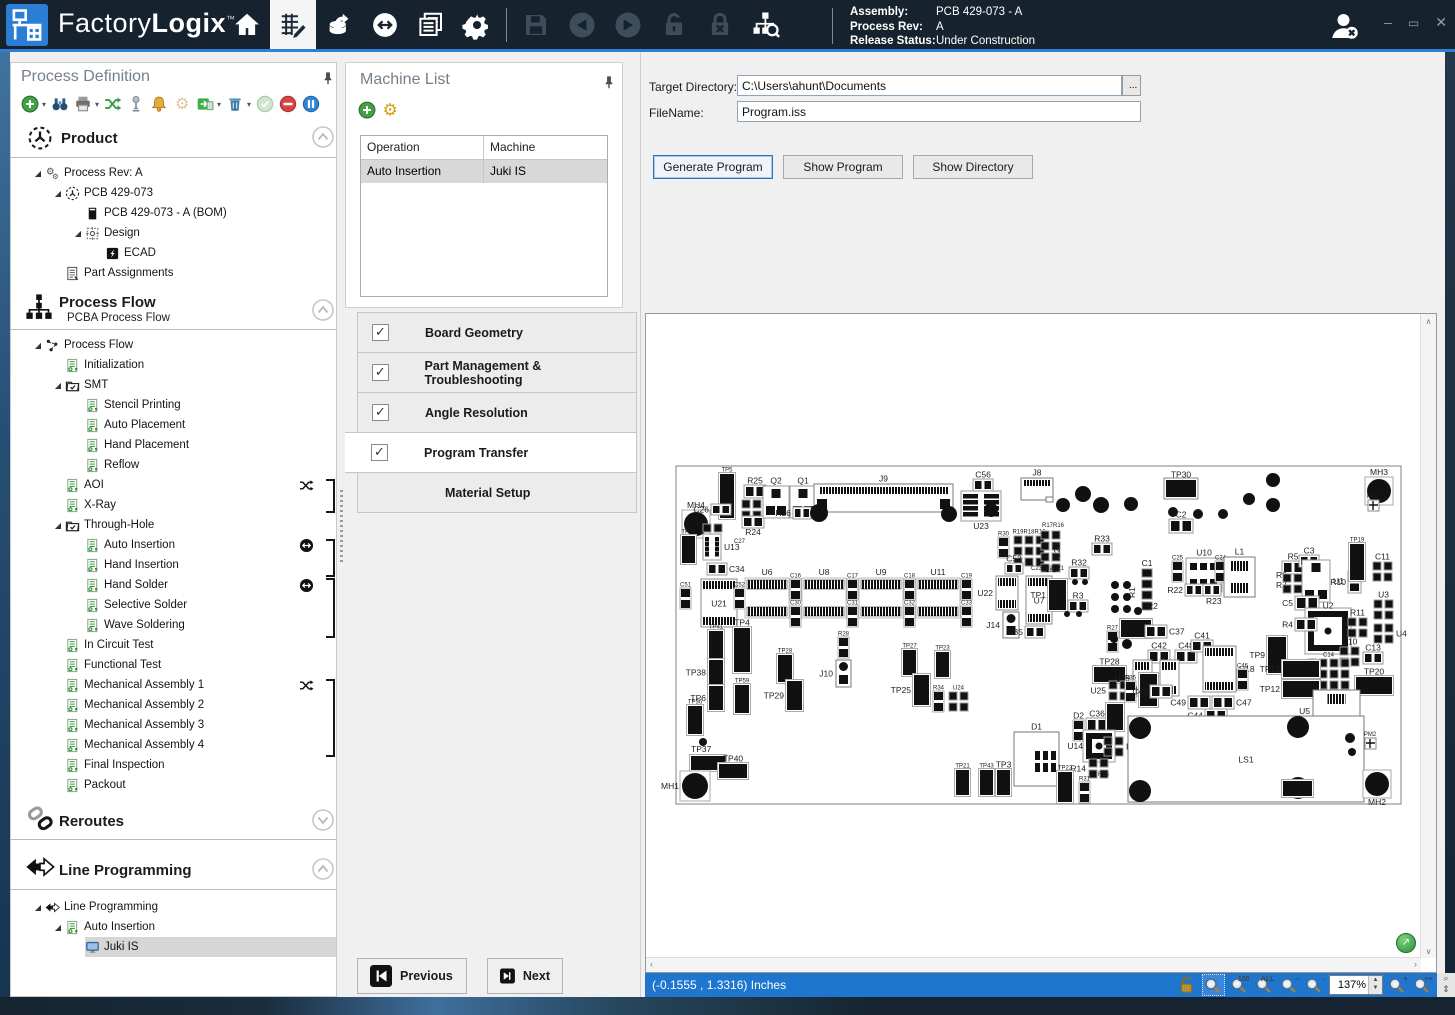  Describe the element at coordinates (1397, 985) in the screenshot. I see `zoom-in-icon: +` at that location.